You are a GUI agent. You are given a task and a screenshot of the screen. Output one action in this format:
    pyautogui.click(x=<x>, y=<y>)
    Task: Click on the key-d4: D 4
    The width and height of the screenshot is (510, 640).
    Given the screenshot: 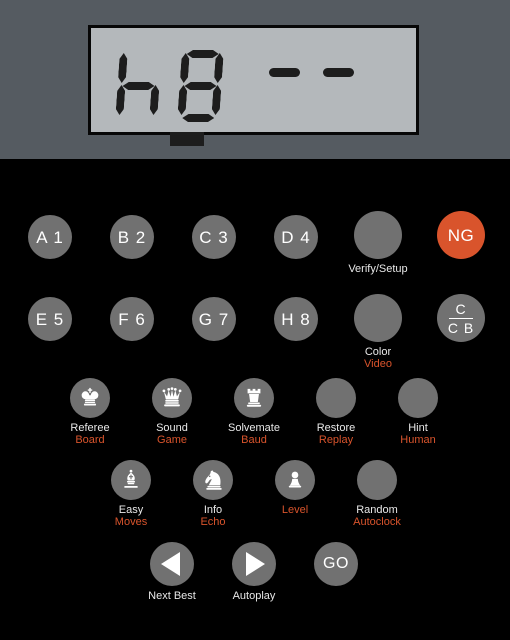 What is the action you would take?
    pyautogui.click(x=296, y=237)
    